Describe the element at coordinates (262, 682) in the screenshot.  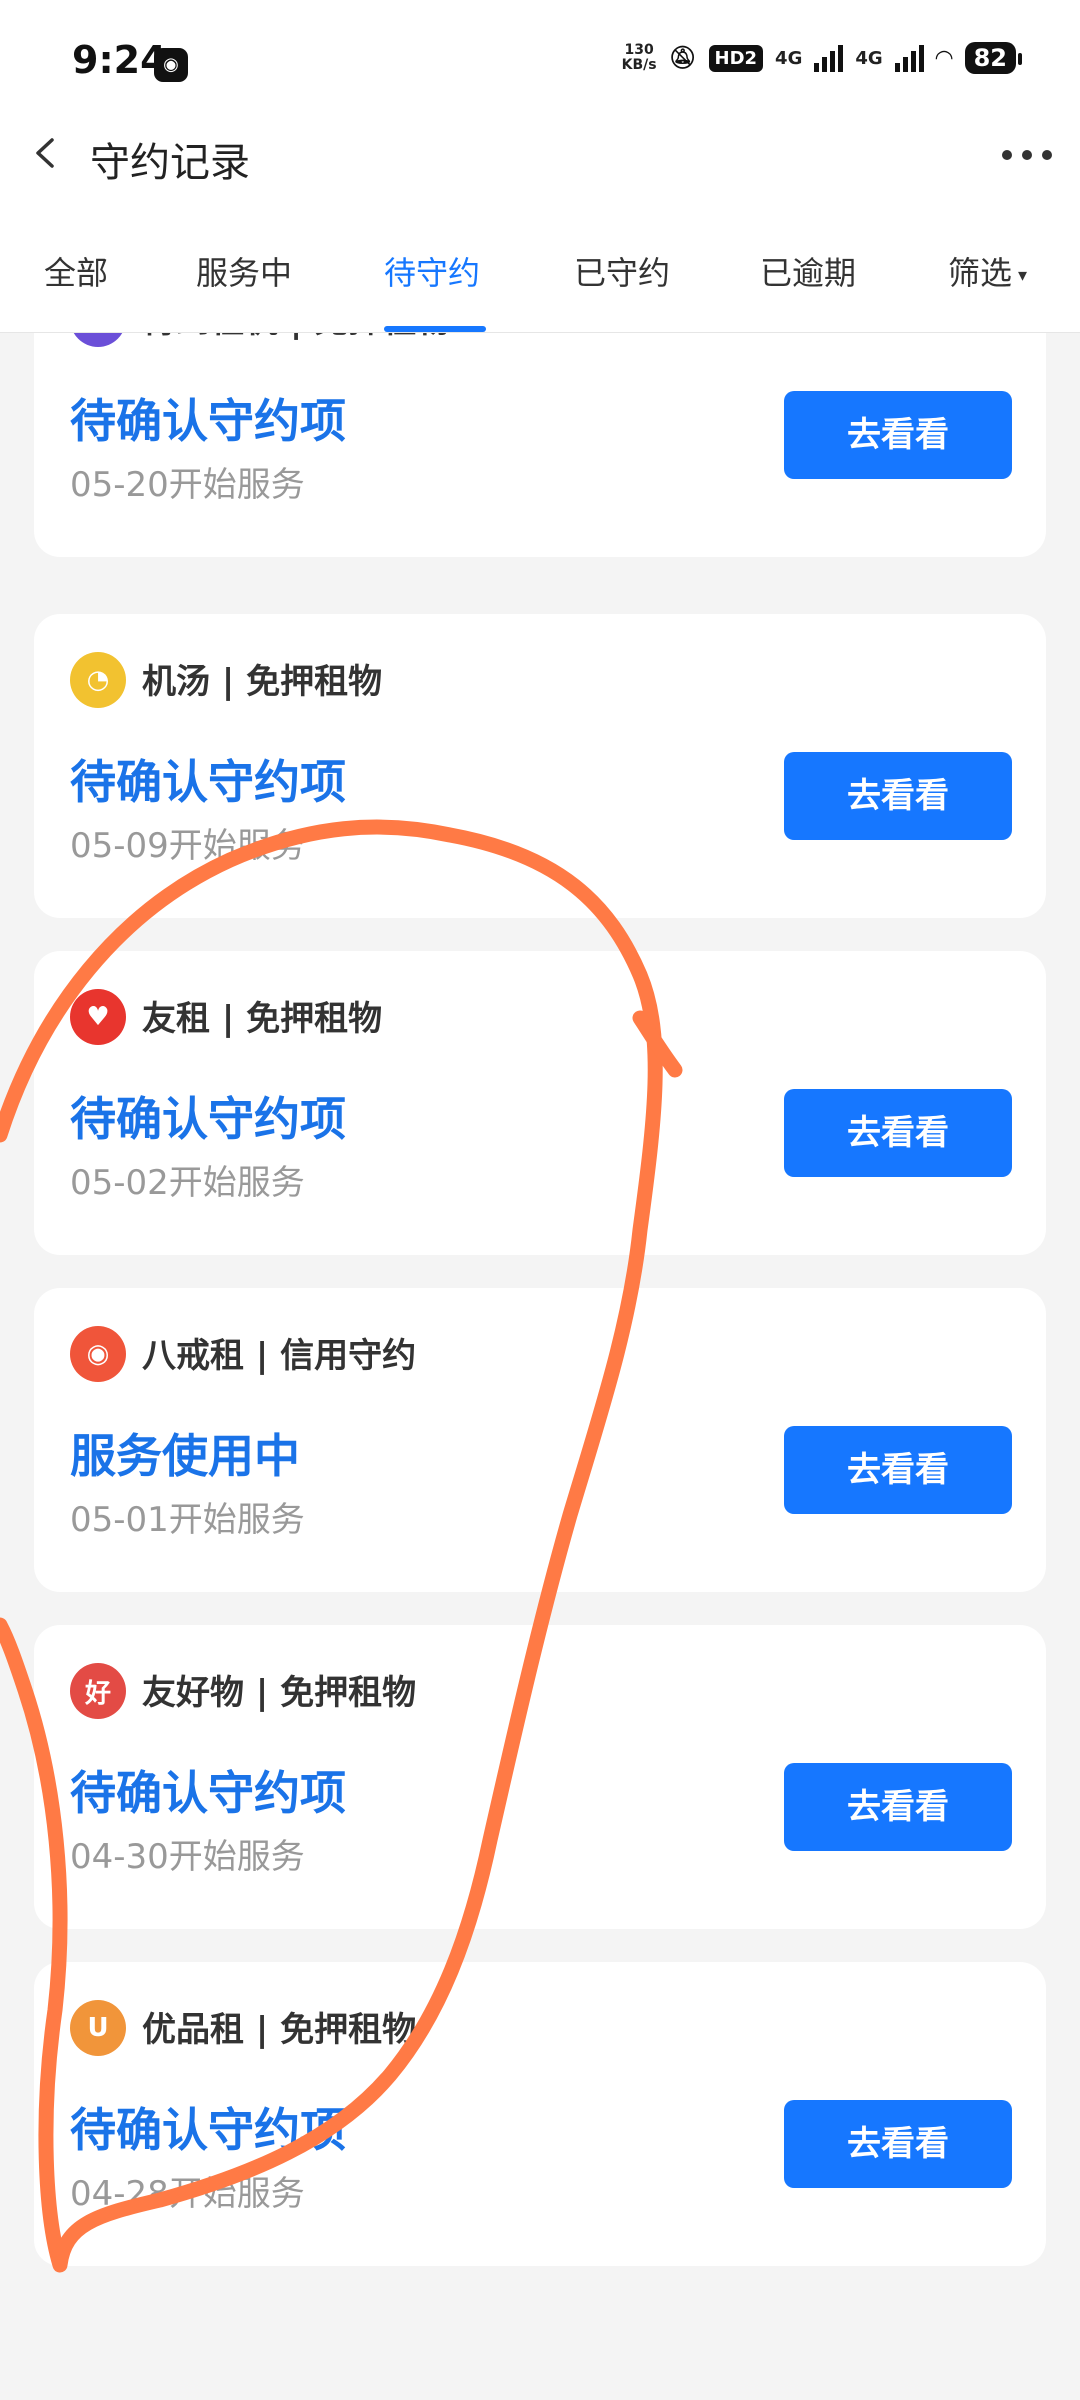
I see `merchant-name: 机汤 | 免押租物` at that location.